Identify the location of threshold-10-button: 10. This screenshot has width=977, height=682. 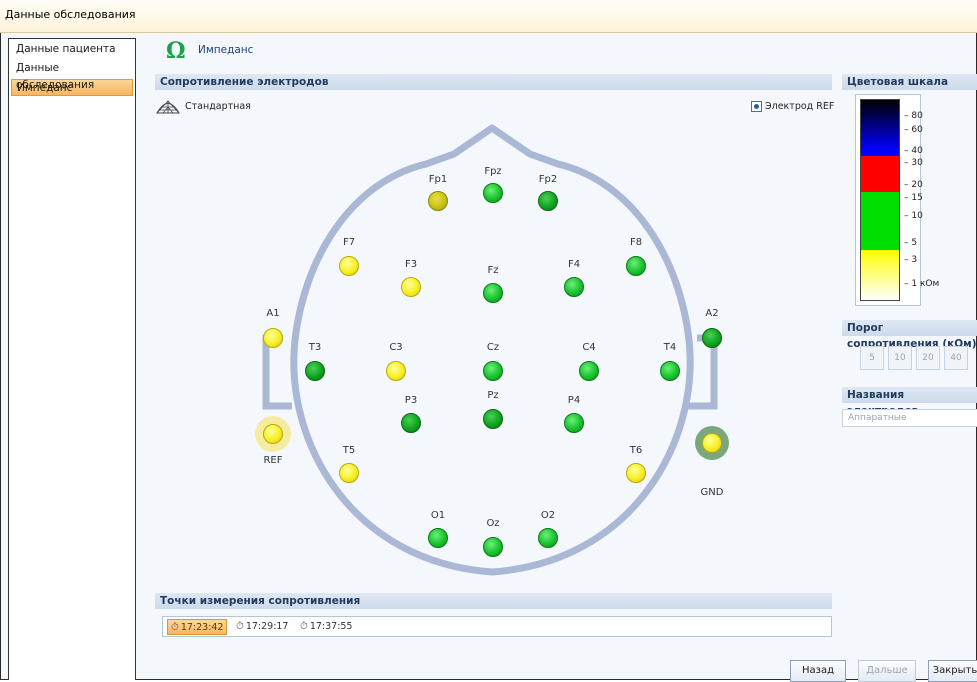
(900, 358).